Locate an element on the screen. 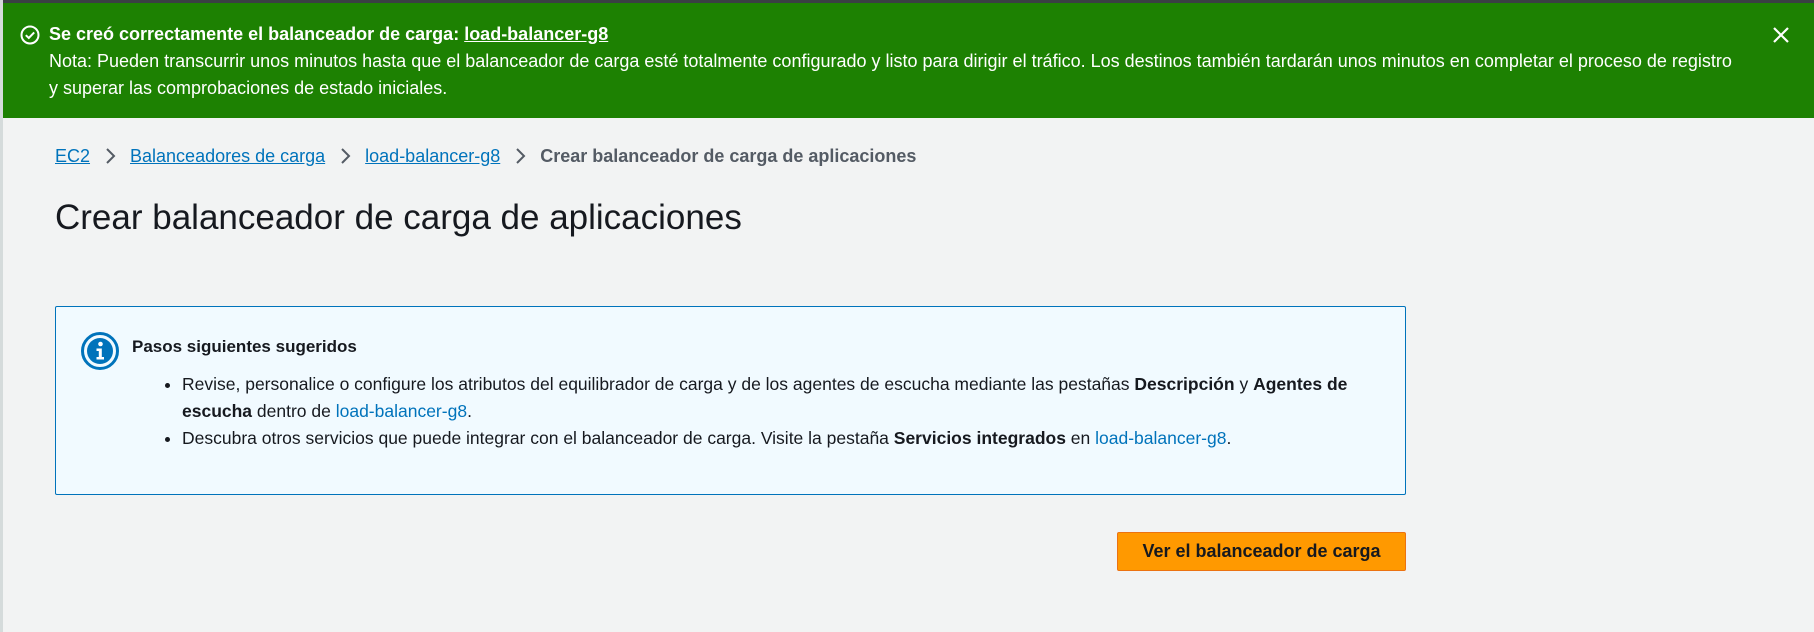  breadcrumb-load-balancer-link: load-balancer-g8 is located at coordinates (432, 156).